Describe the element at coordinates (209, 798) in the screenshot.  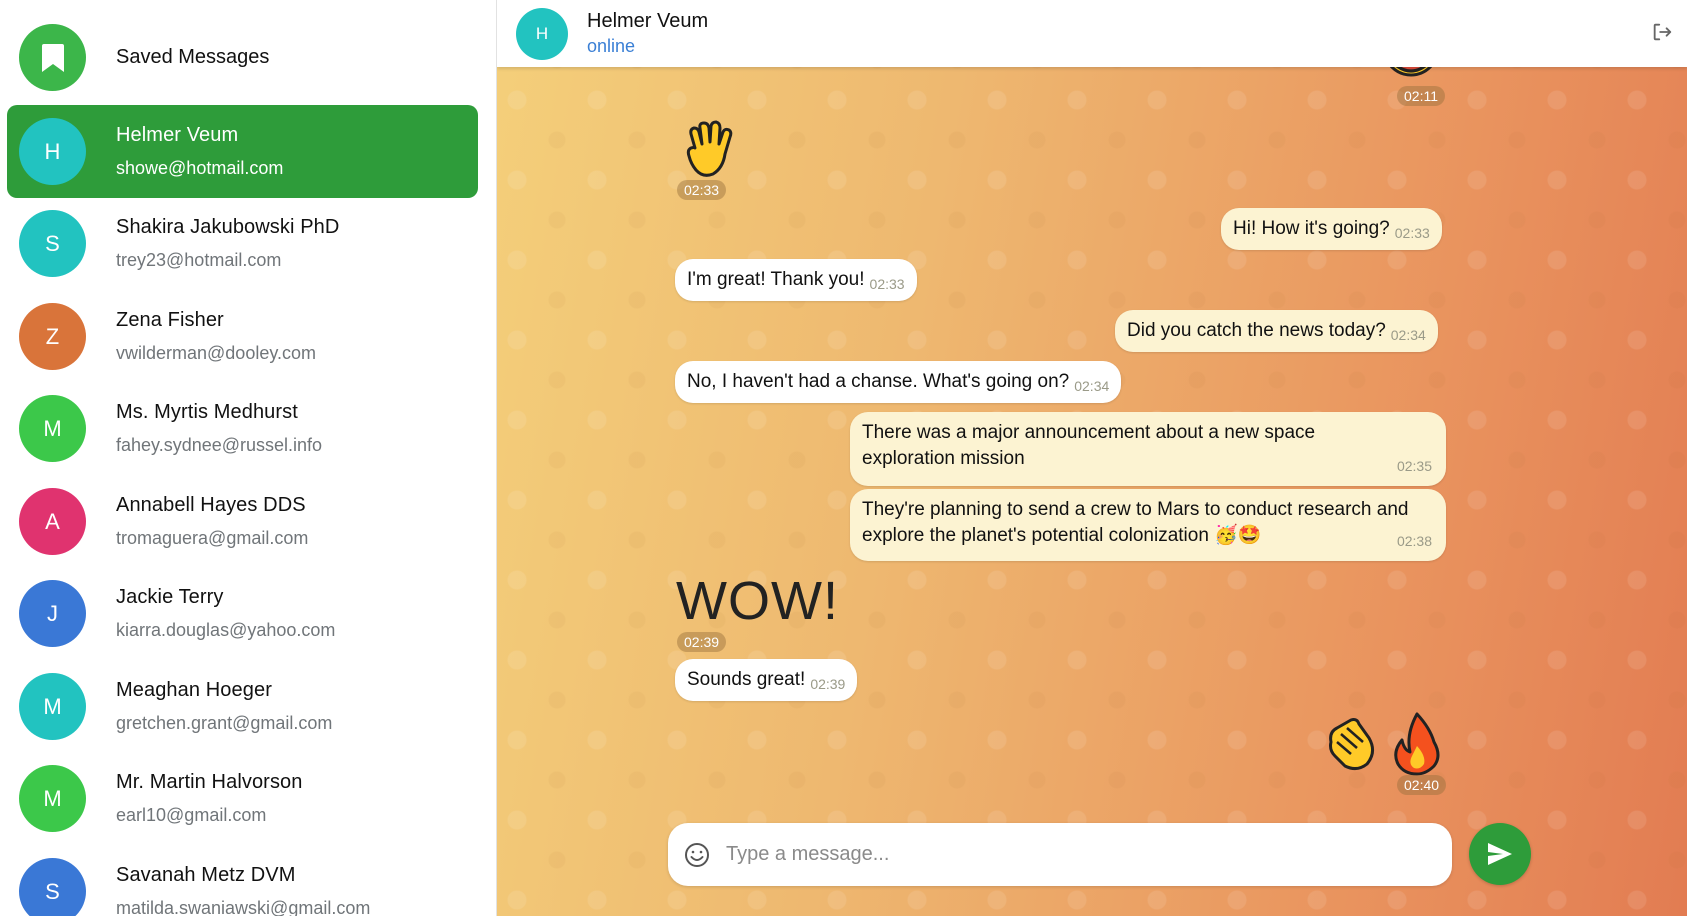
I see `chat-texts: Mr. Martin Halvorson earl10@gmail.com` at that location.